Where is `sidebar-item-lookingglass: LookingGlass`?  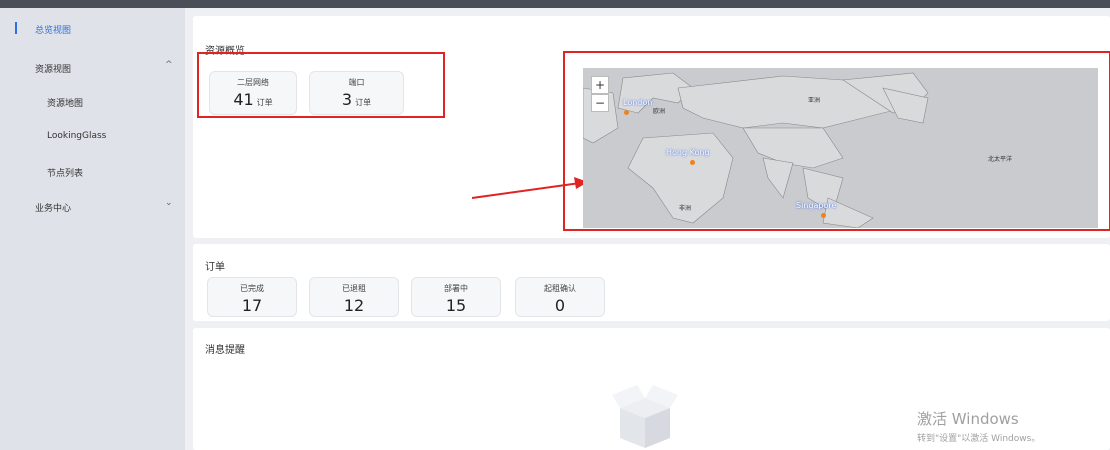
sidebar-item-lookingglass: LookingGlass is located at coordinates (76, 136).